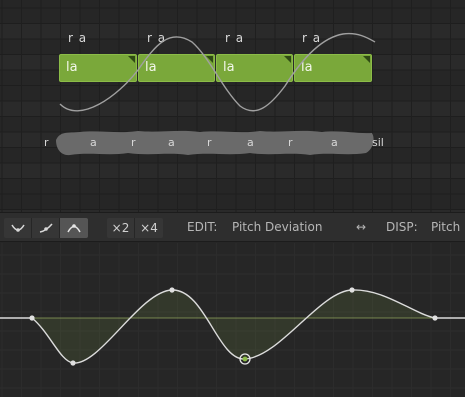 The image size is (465, 397). Describe the element at coordinates (245, 359) in the screenshot. I see `control-point-selected-dot` at that location.